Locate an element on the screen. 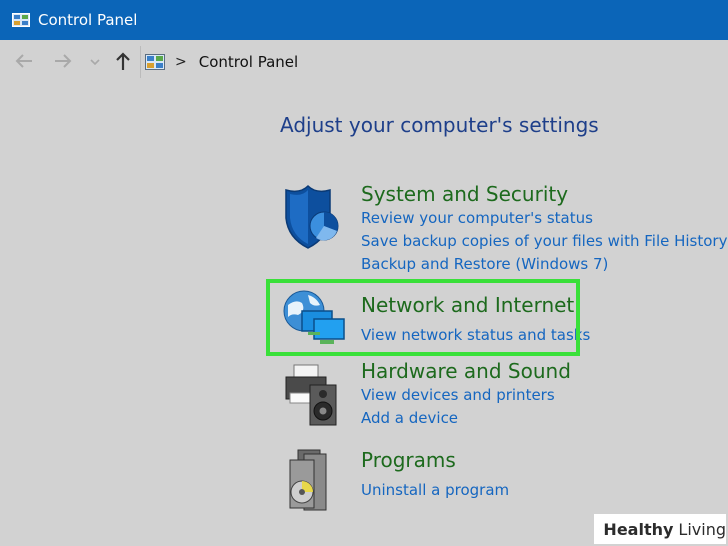  programs-disc-icon is located at coordinates (314, 482).